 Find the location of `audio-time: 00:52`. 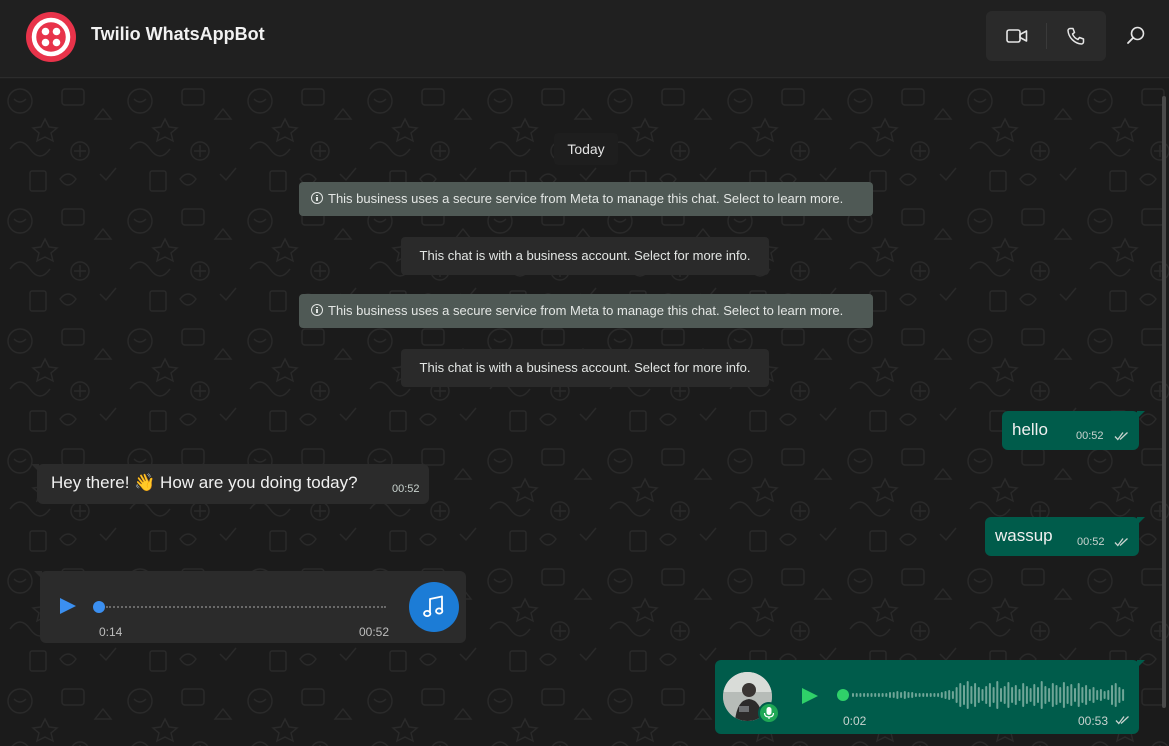

audio-time: 00:52 is located at coordinates (374, 632).